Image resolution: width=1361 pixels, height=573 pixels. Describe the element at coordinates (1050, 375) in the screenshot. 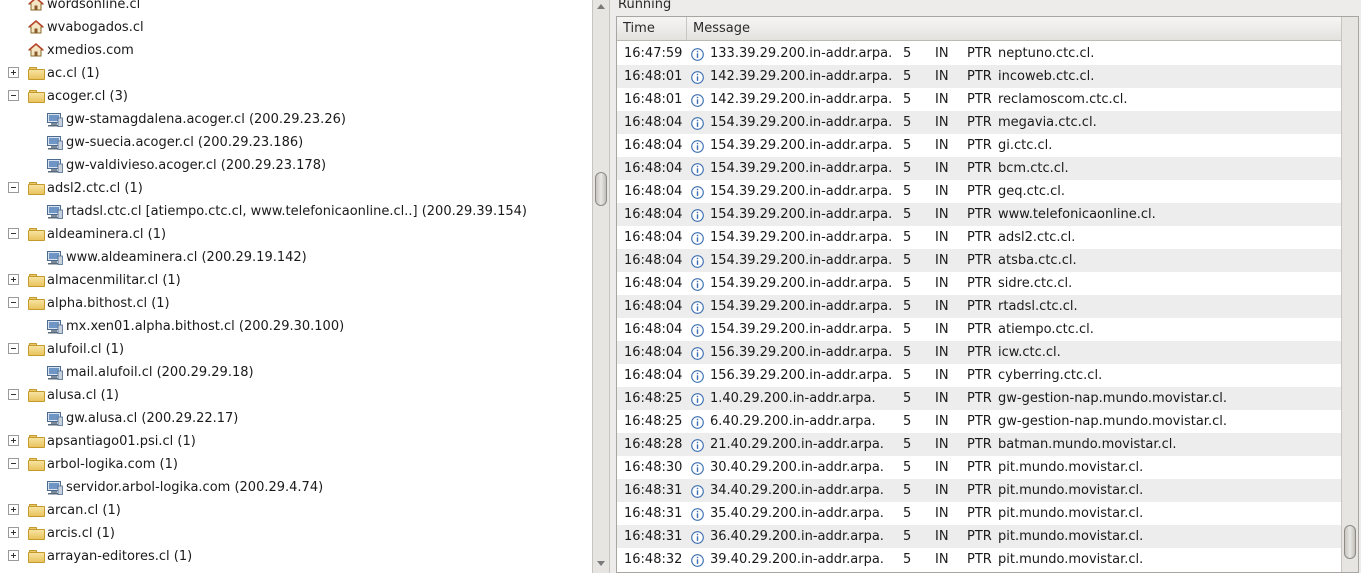

I see `log-ptr-name: cyberring.ctc.cl.` at that location.